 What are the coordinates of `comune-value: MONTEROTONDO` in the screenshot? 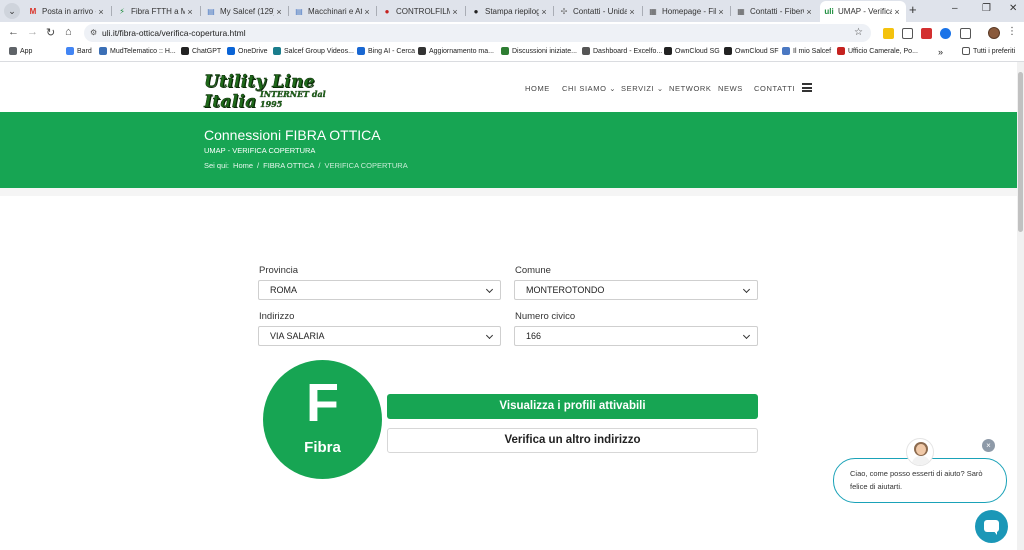 It's located at (565, 290).